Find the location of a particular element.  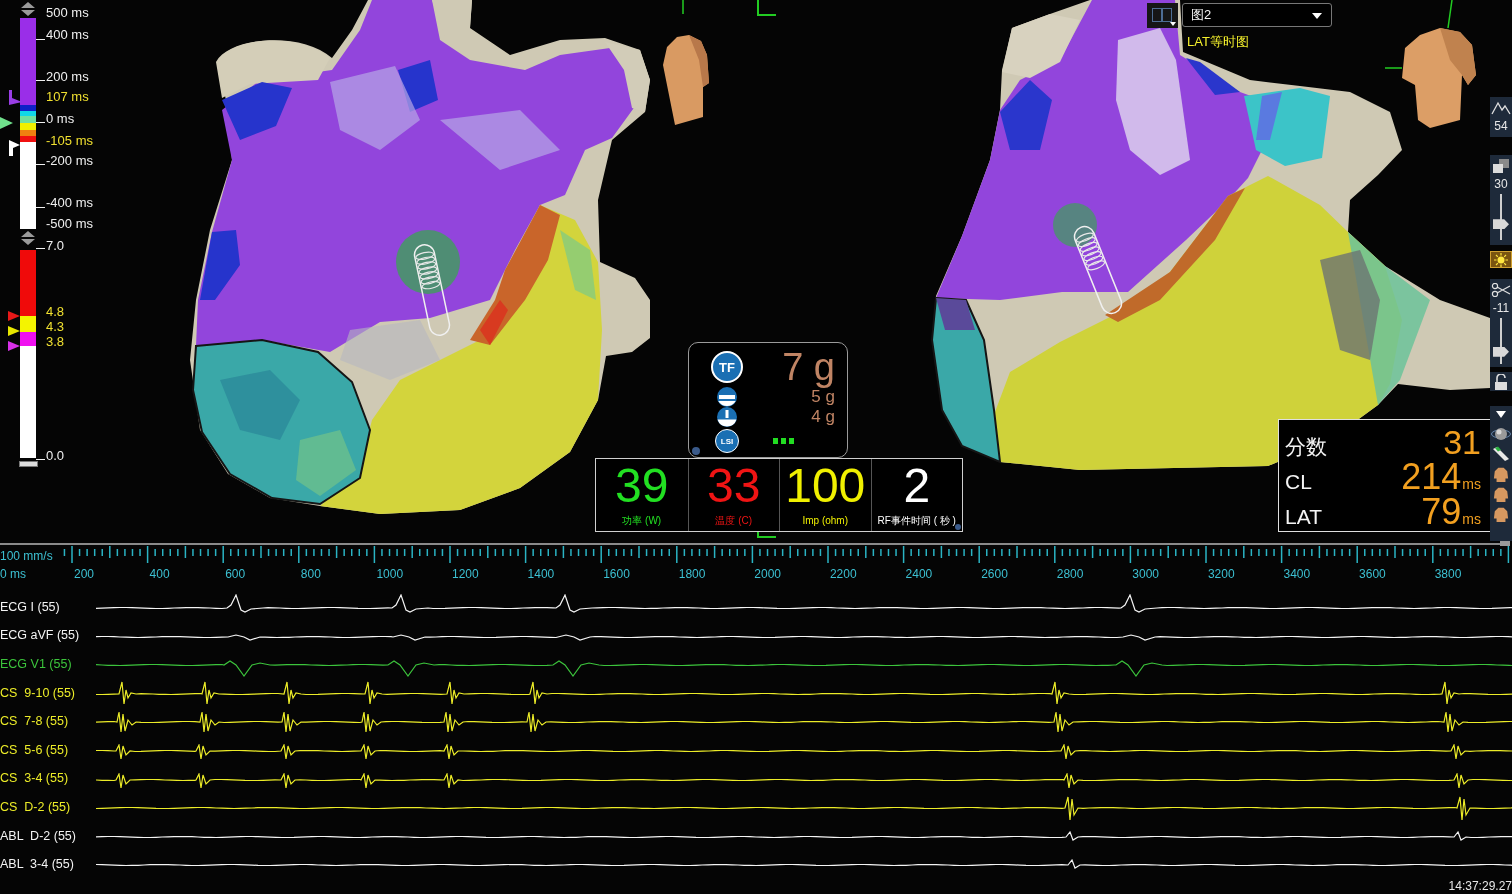

layout-button is located at coordinates (1162, 15).